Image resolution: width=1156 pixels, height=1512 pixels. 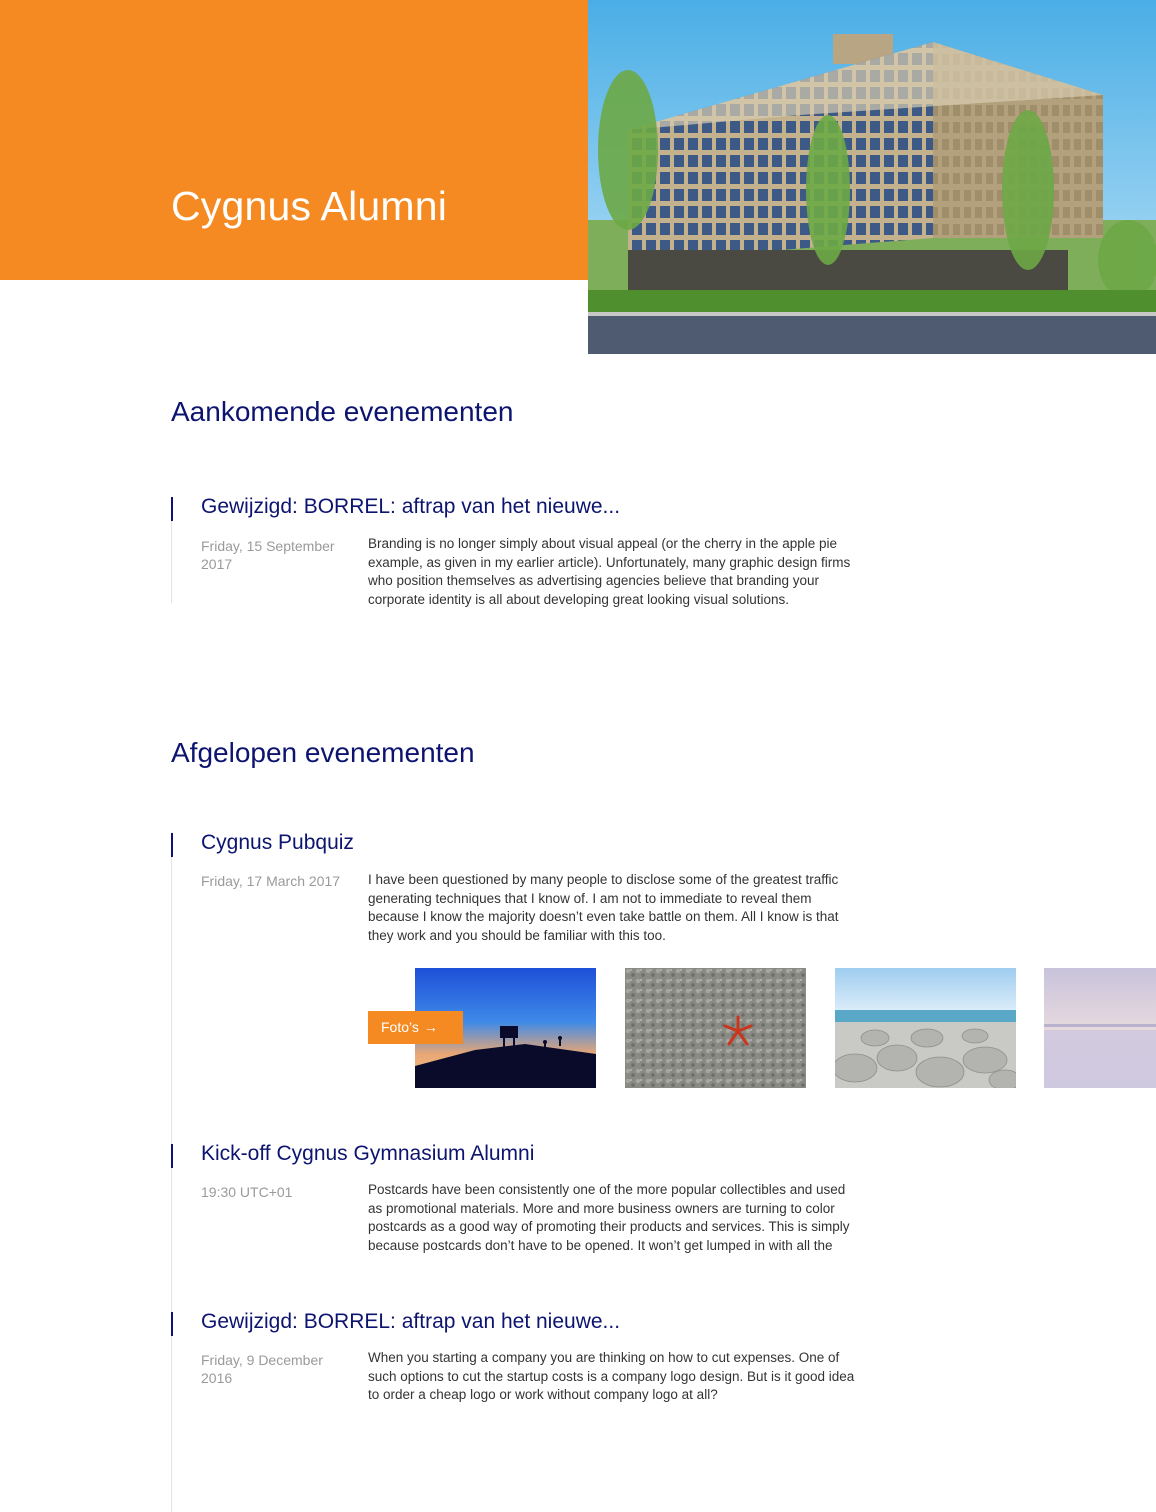 I want to click on photos-button: Foto’s →, so click(x=415, y=1027).